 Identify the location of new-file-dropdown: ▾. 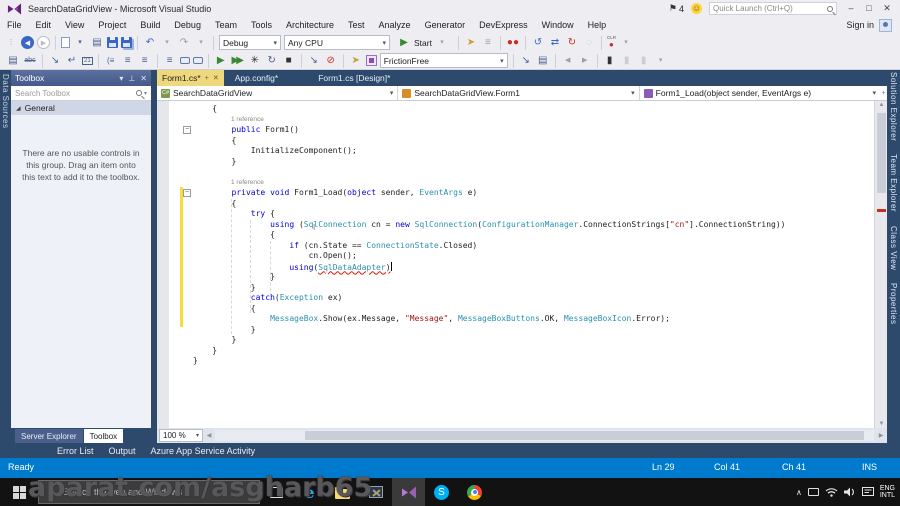
(80, 42).